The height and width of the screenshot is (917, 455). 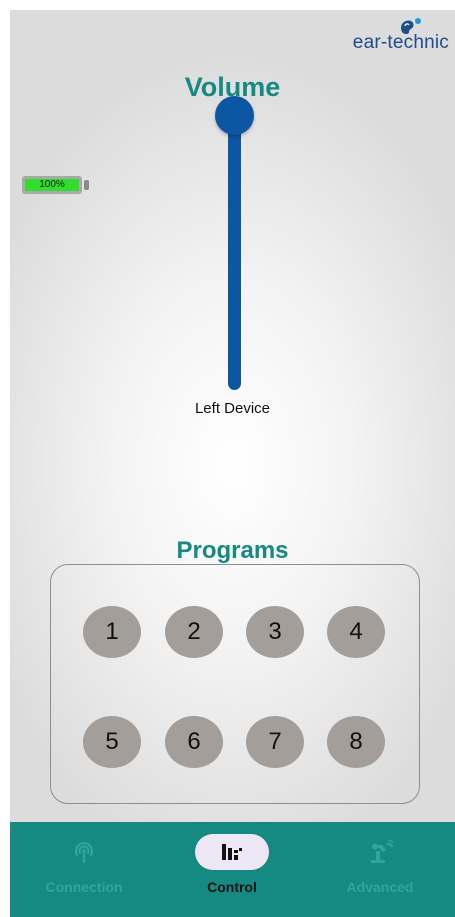 I want to click on battery-level: 100%, so click(x=52, y=185).